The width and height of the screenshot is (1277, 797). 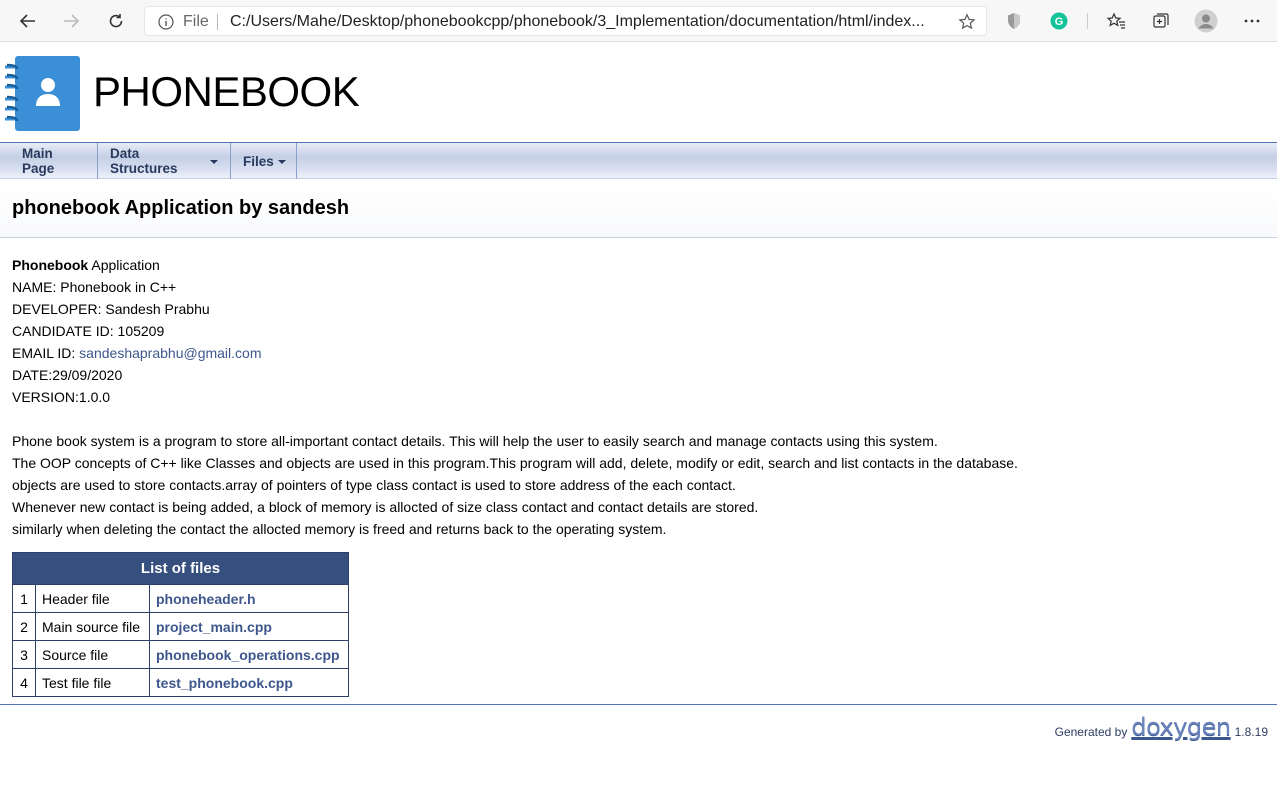 What do you see at coordinates (258, 161) in the screenshot?
I see `menu-item-label: Files` at bounding box center [258, 161].